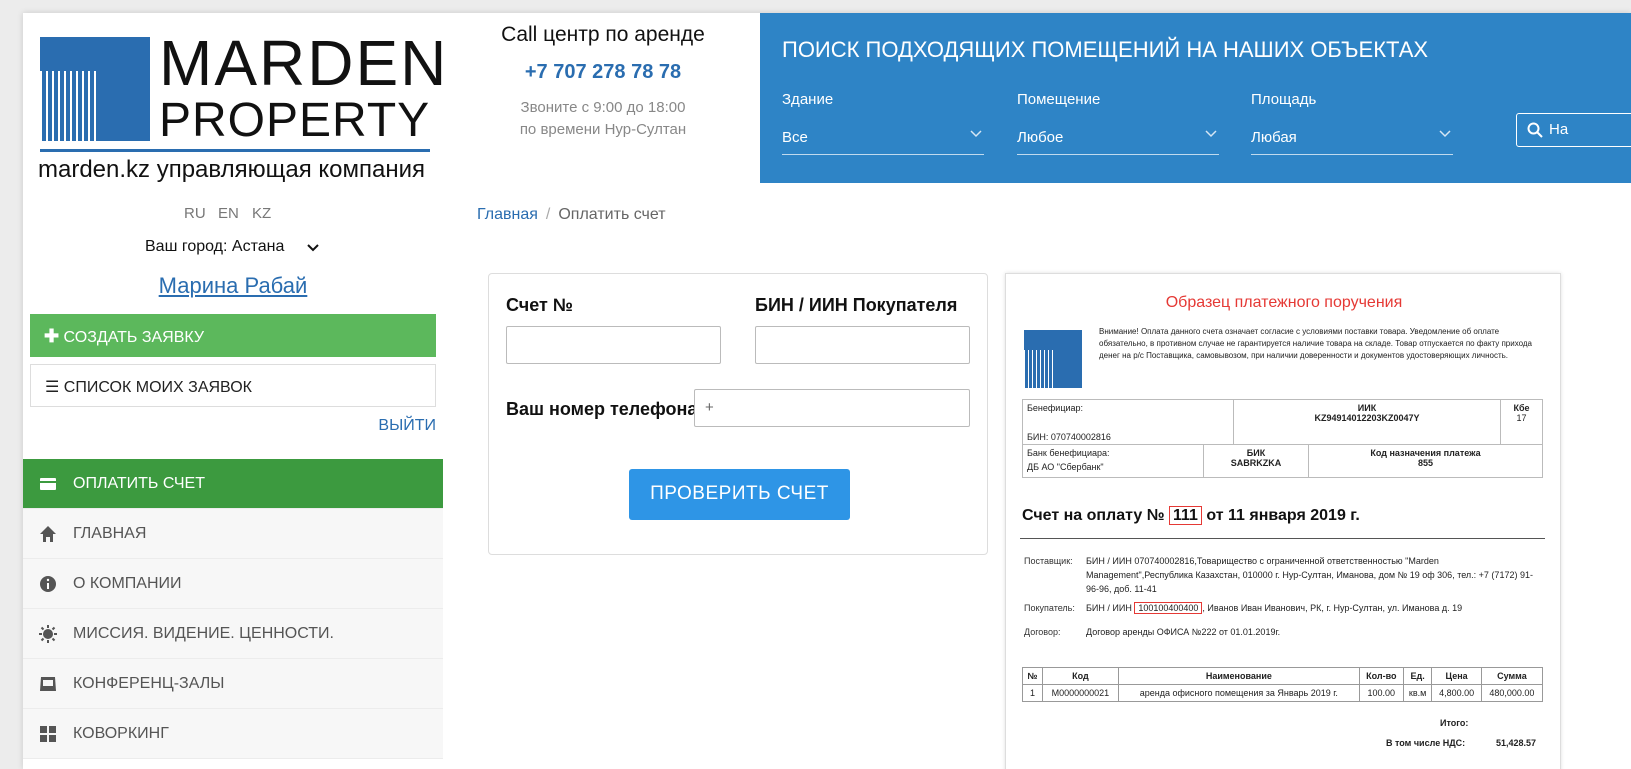 This screenshot has height=769, width=1631. What do you see at coordinates (1068, 453) in the screenshot?
I see `bank-label: Банк бенефициара:` at bounding box center [1068, 453].